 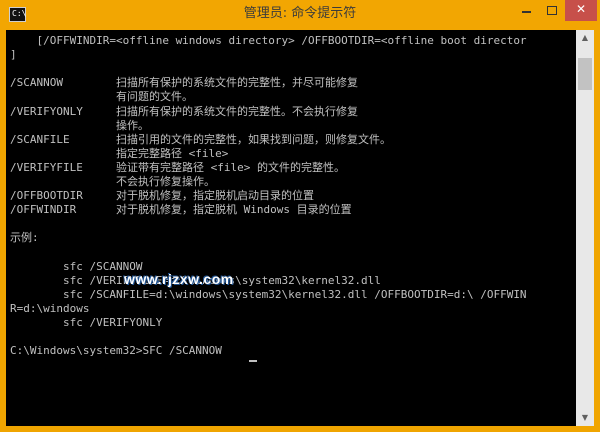 I want to click on window-title: 管理员: 命令提示符, so click(x=300, y=13).